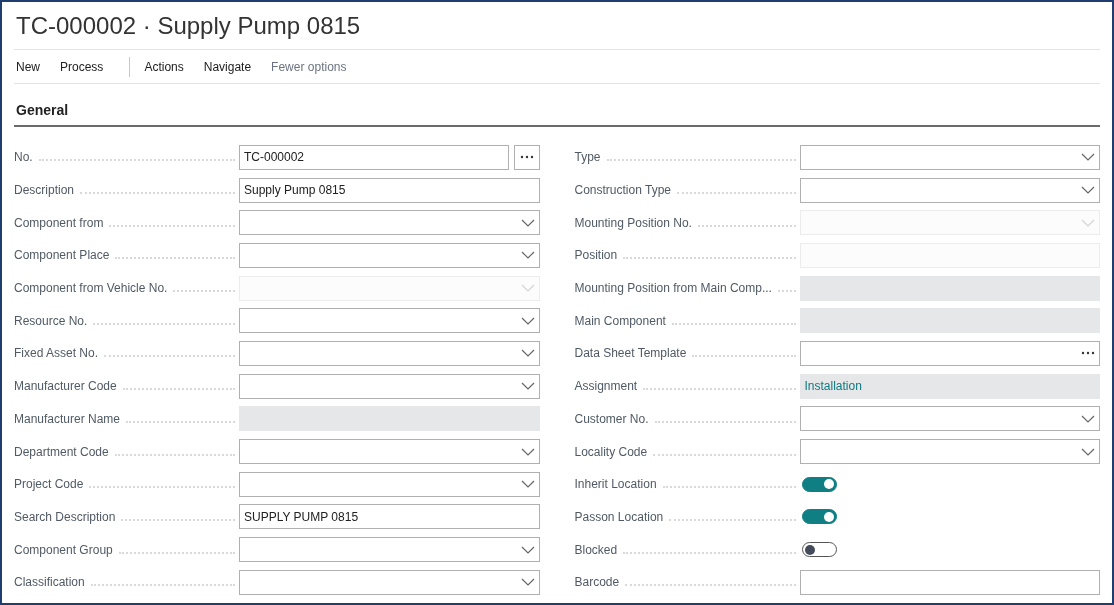 This screenshot has height=605, width=1114. What do you see at coordinates (42, 110) in the screenshot?
I see `section-title: General` at bounding box center [42, 110].